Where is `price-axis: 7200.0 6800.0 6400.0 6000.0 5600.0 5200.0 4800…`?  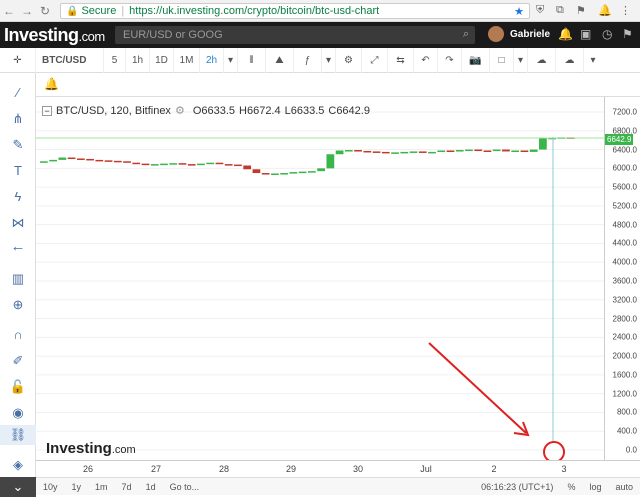
price-axis: 7200.0 6800.0 6400.0 6000.0 5600.0 5200.0 4800… is located at coordinates (622, 278).